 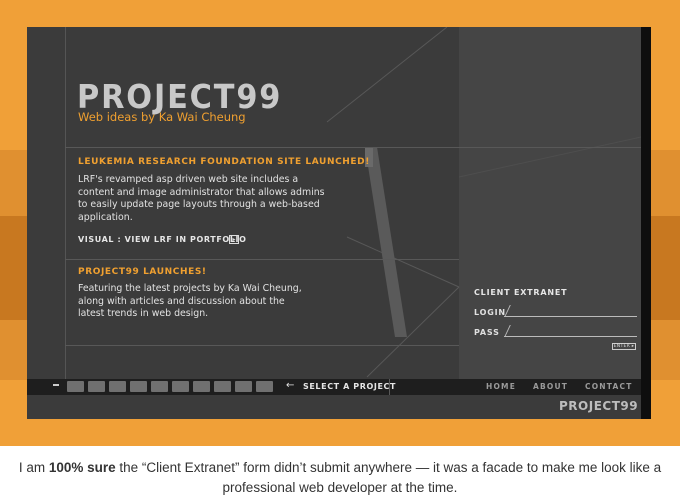 What do you see at coordinates (490, 312) in the screenshot?
I see `login-label: LOGIN` at bounding box center [490, 312].